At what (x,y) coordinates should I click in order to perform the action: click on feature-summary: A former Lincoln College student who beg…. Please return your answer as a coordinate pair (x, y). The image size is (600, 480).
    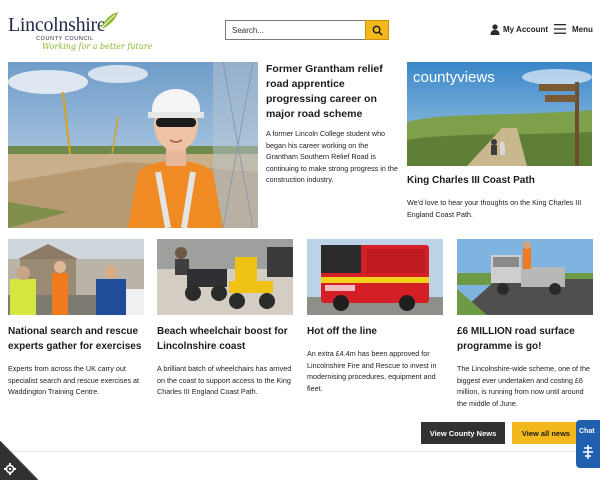
    Looking at the image, I should click on (332, 156).